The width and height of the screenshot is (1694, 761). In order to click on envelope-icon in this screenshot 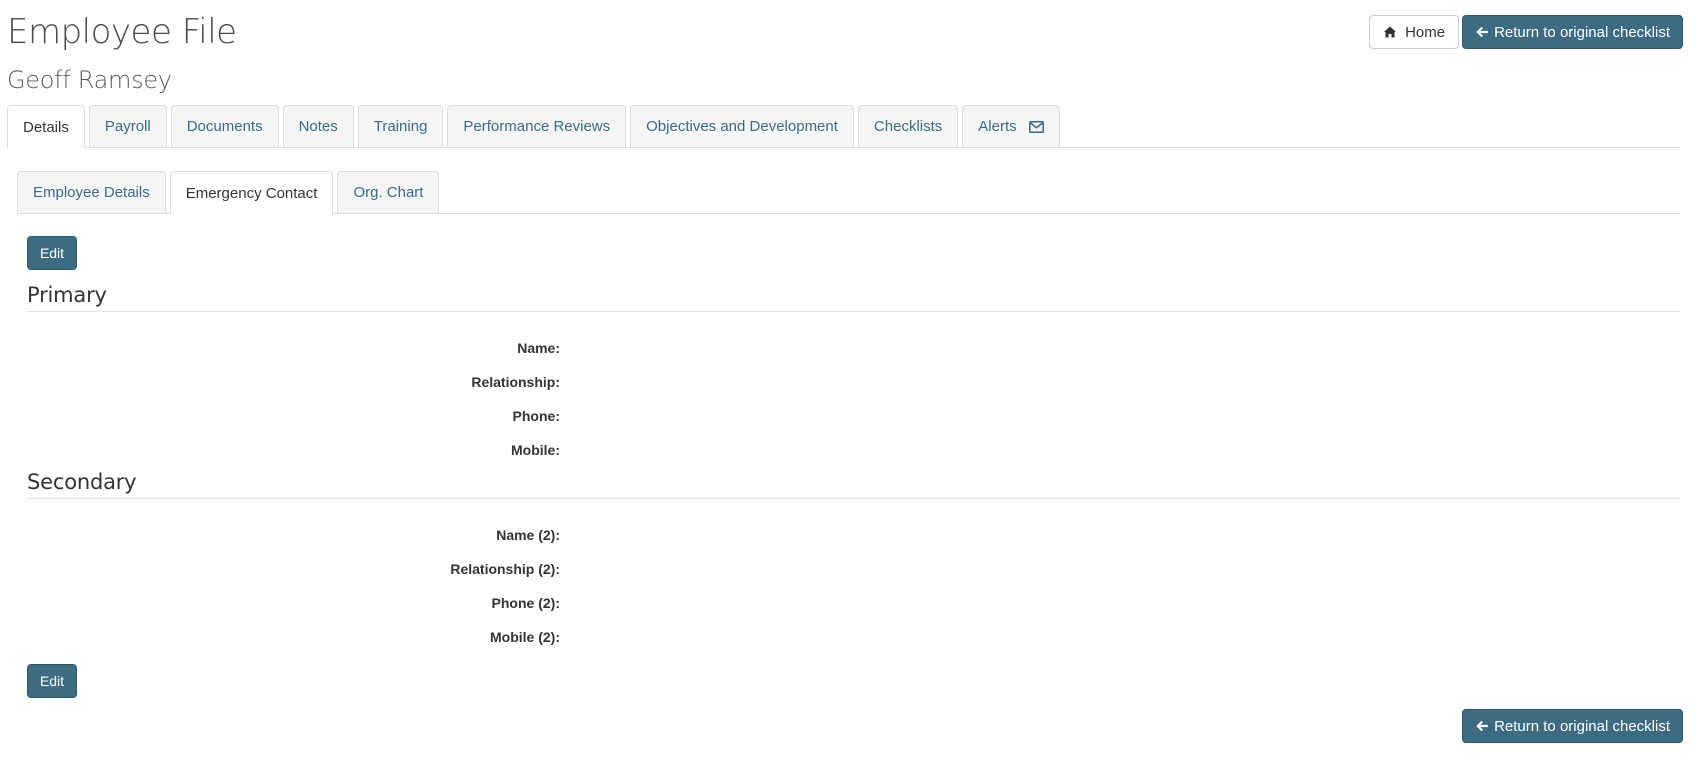, I will do `click(1036, 126)`.